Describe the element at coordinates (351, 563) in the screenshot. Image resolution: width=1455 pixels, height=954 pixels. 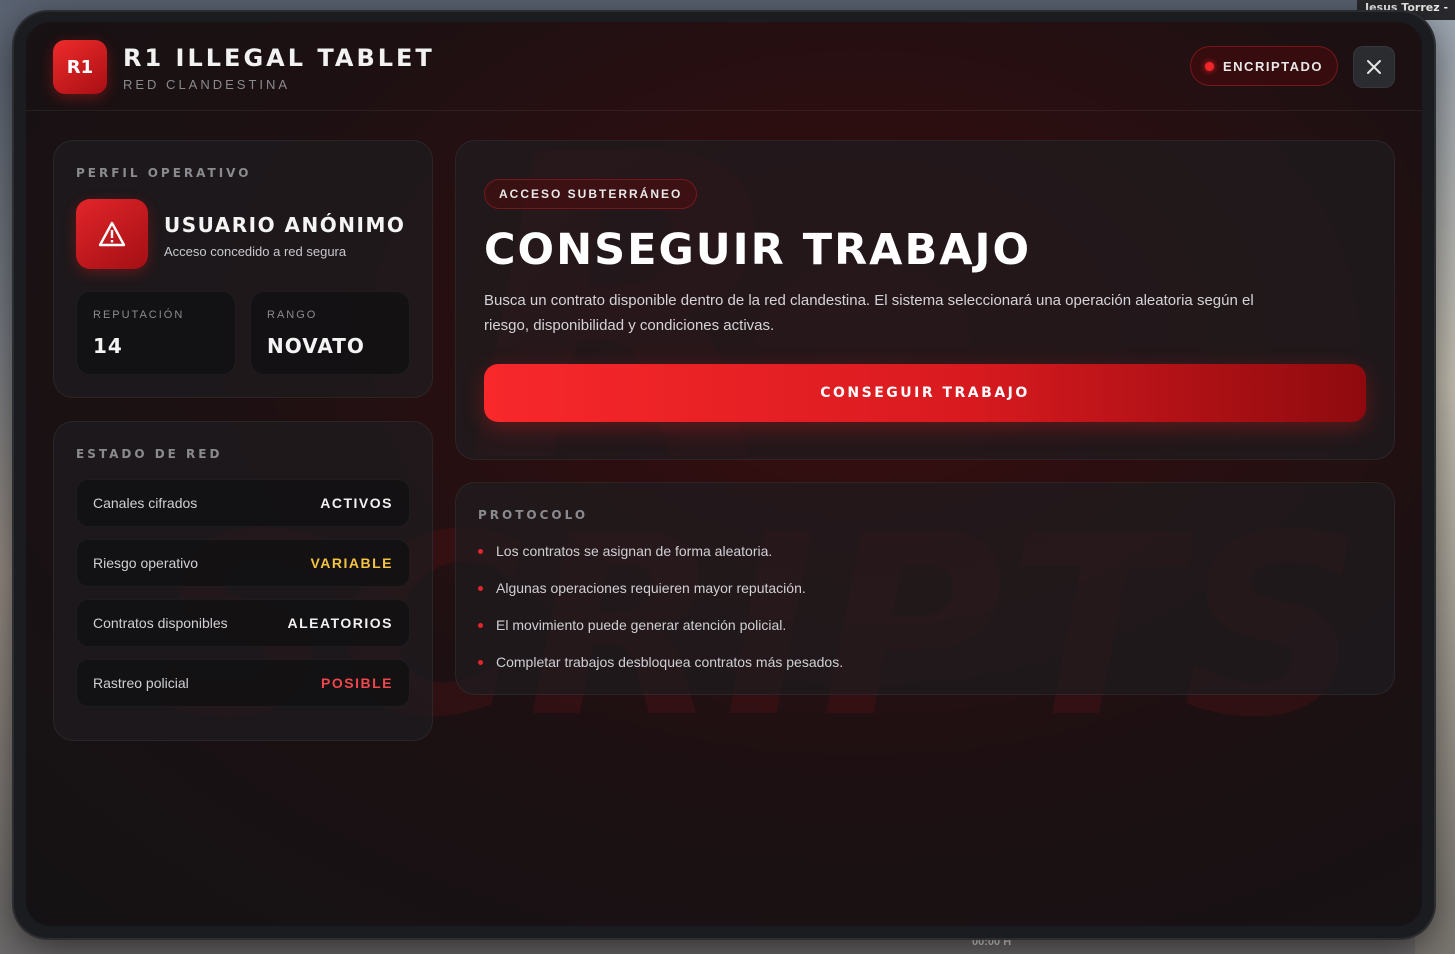
I see `network-row-value: VARIABLE` at that location.